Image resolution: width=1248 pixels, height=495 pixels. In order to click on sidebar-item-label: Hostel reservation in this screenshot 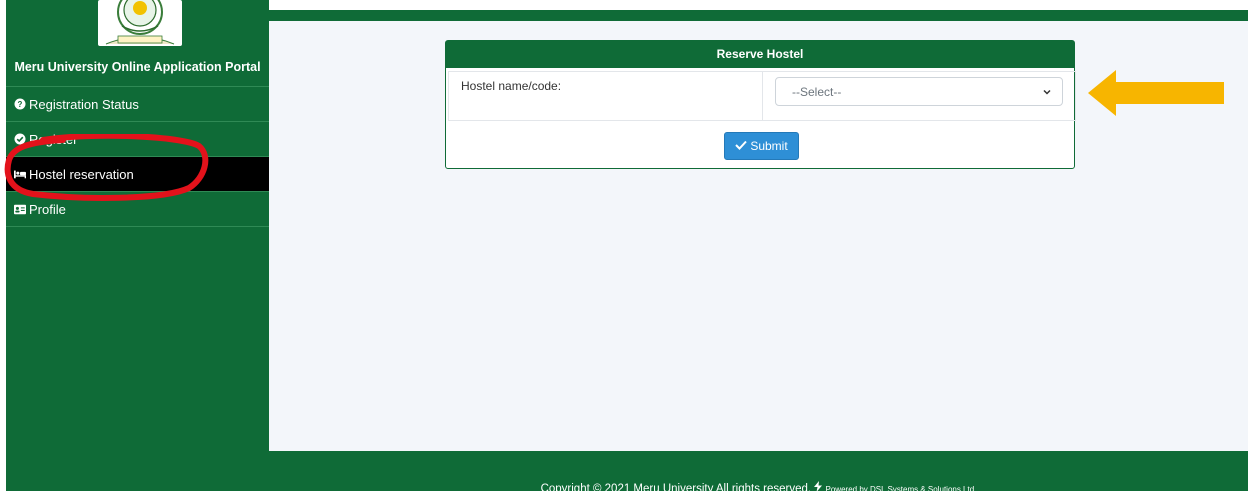, I will do `click(81, 174)`.